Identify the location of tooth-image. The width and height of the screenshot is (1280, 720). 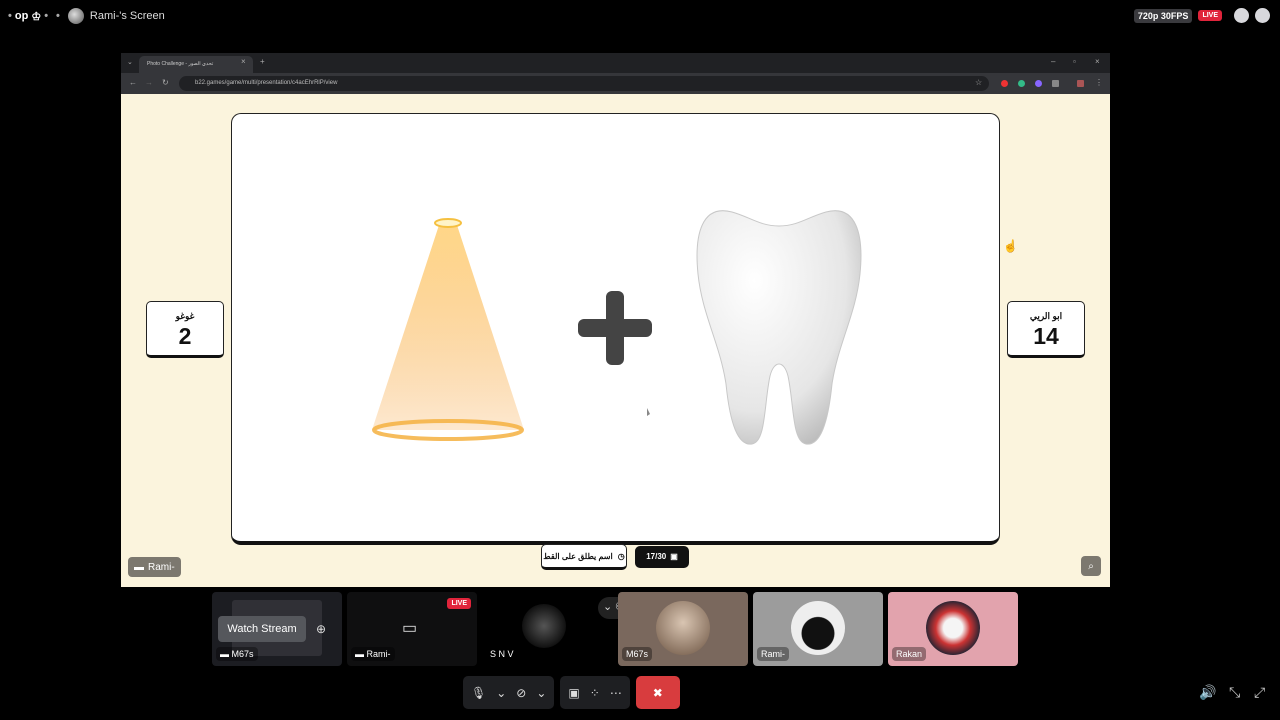
(779, 327).